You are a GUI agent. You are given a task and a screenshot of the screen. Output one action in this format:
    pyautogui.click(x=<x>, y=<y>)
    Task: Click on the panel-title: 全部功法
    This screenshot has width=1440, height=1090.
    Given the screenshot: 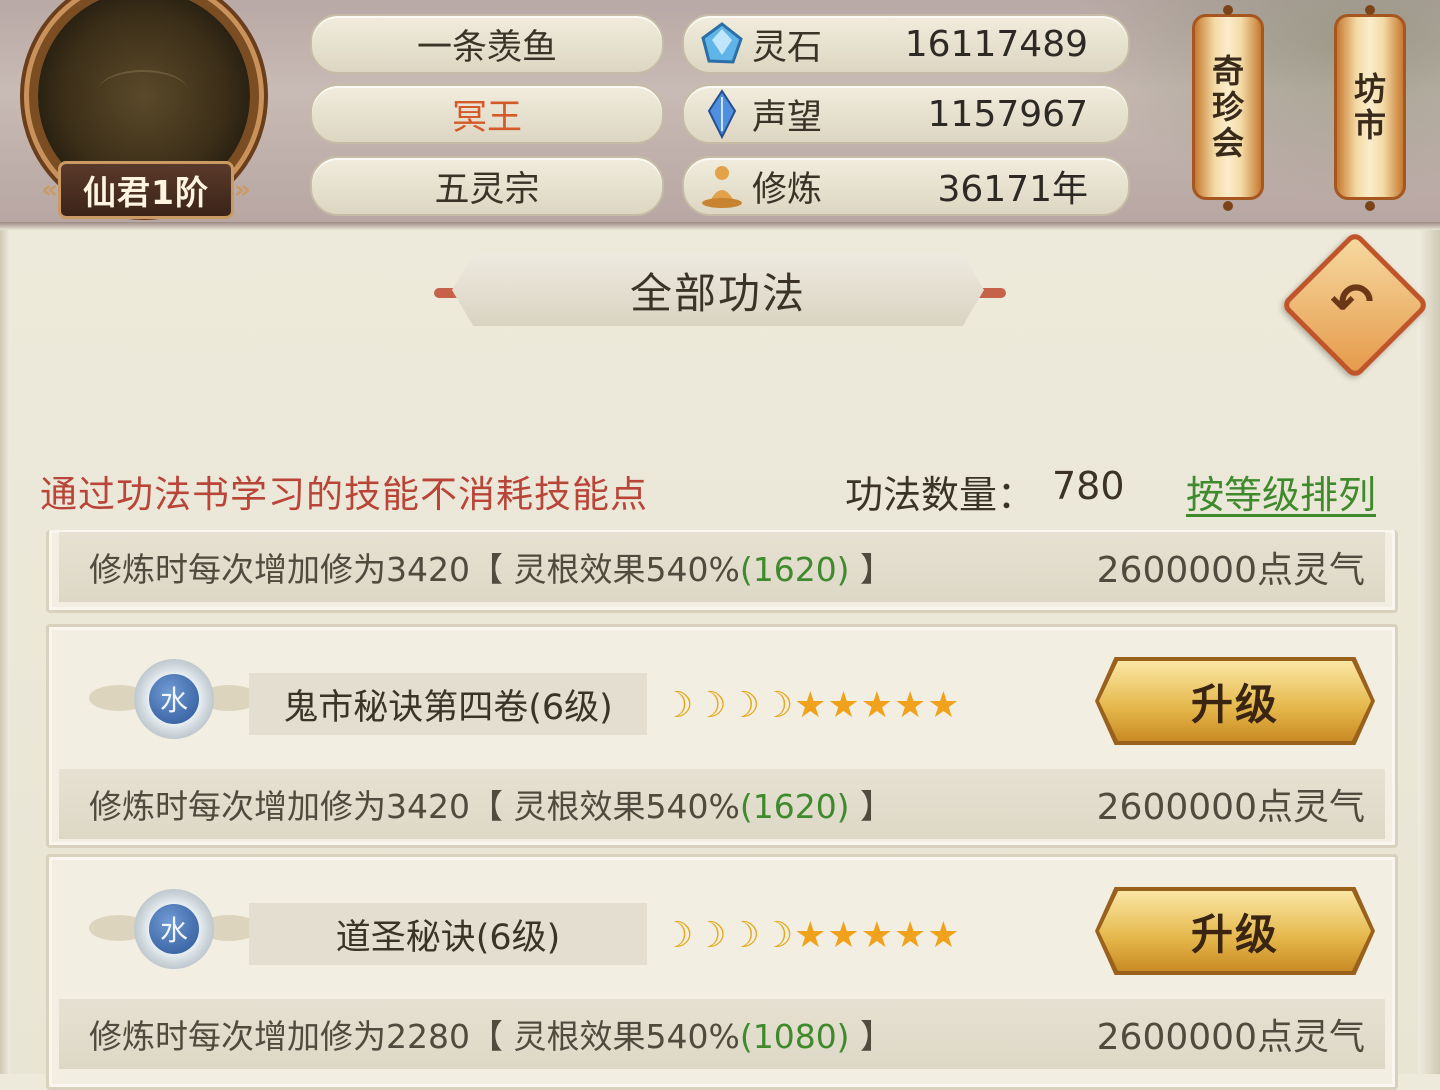 What is the action you would take?
    pyautogui.click(x=718, y=290)
    